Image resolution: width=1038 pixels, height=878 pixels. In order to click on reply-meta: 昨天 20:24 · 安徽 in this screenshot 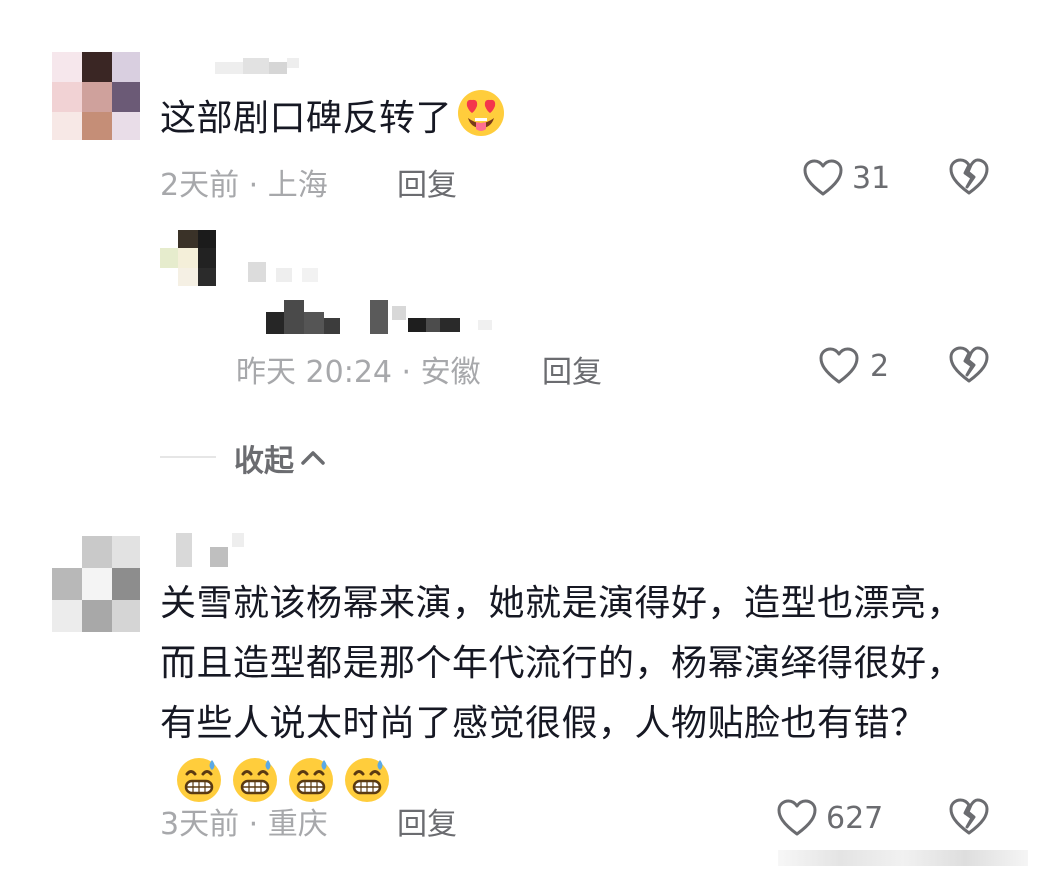, I will do `click(358, 372)`.